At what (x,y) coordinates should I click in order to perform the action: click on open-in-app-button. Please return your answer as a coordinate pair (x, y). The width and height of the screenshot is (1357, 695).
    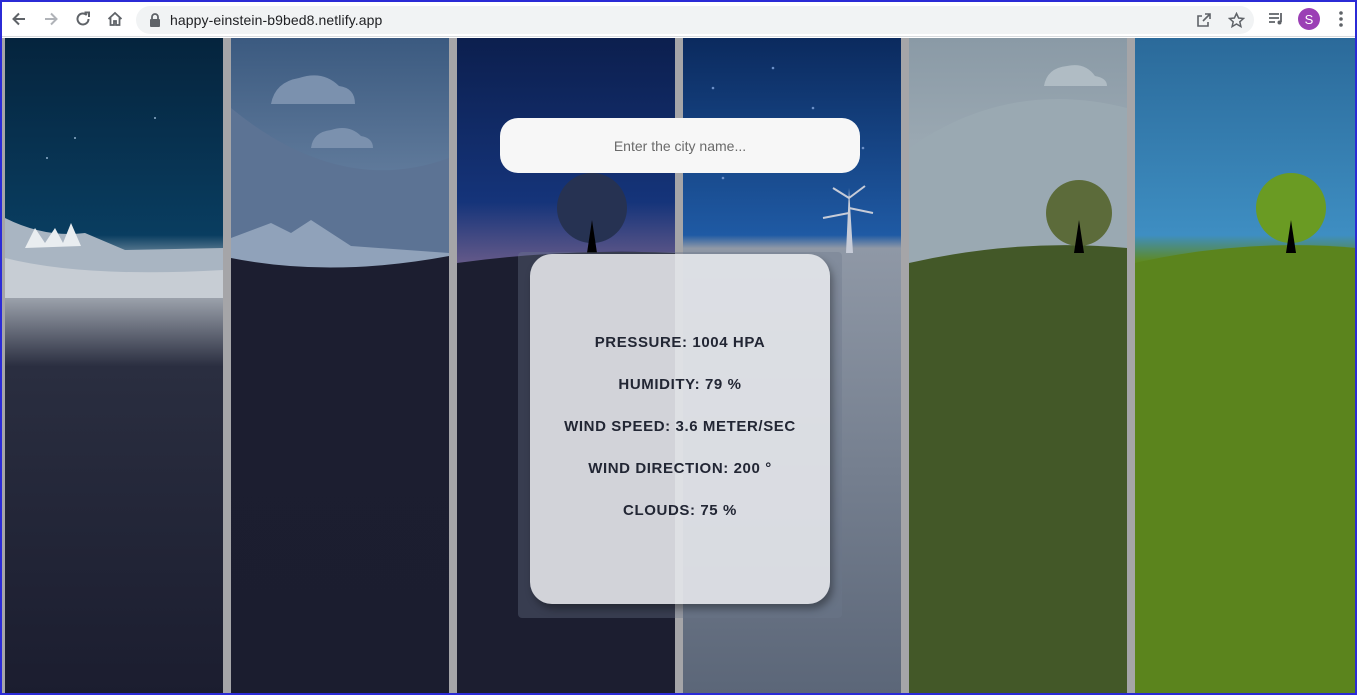
    Looking at the image, I should click on (1204, 20).